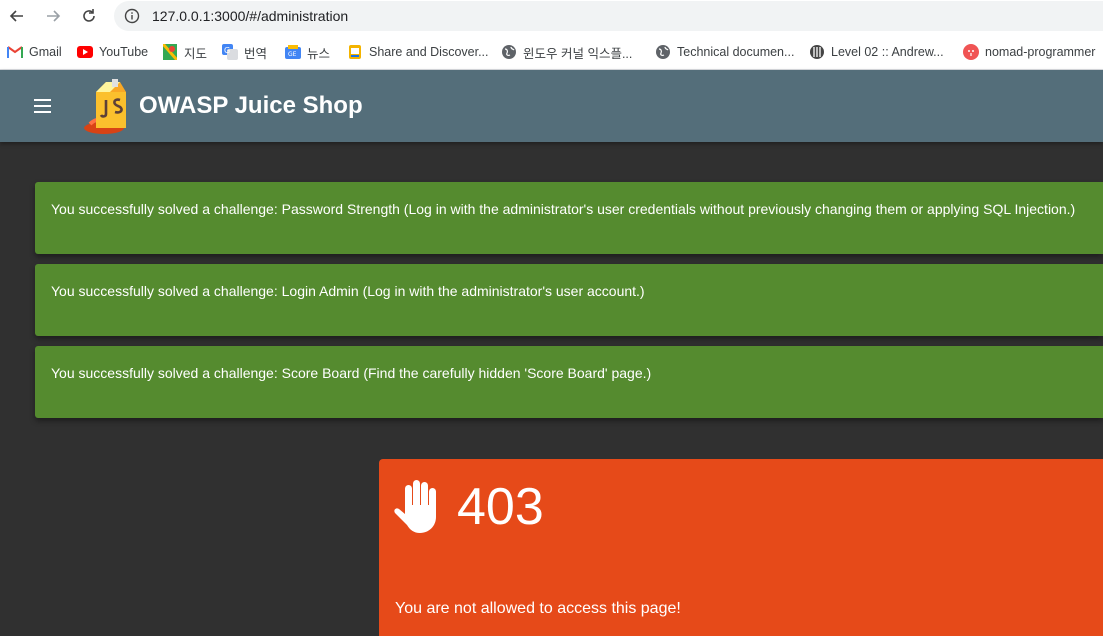 Image resolution: width=1103 pixels, height=636 pixels. What do you see at coordinates (85, 52) in the screenshot?
I see `youtube-icon` at bounding box center [85, 52].